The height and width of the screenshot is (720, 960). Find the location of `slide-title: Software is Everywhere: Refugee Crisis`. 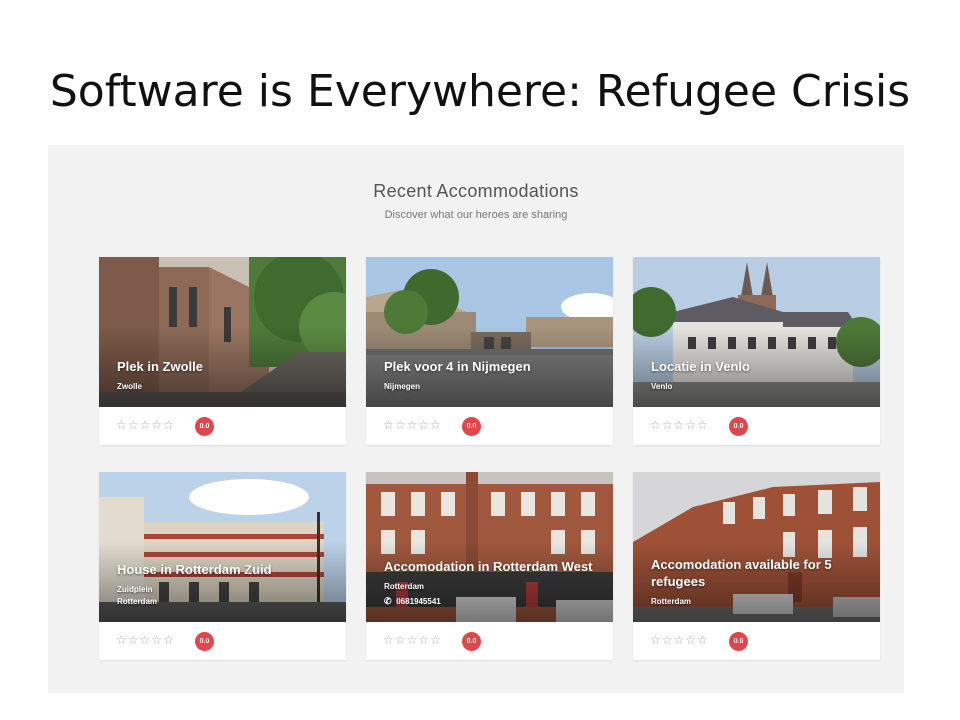

slide-title: Software is Everywhere: Refugee Crisis is located at coordinates (480, 91).